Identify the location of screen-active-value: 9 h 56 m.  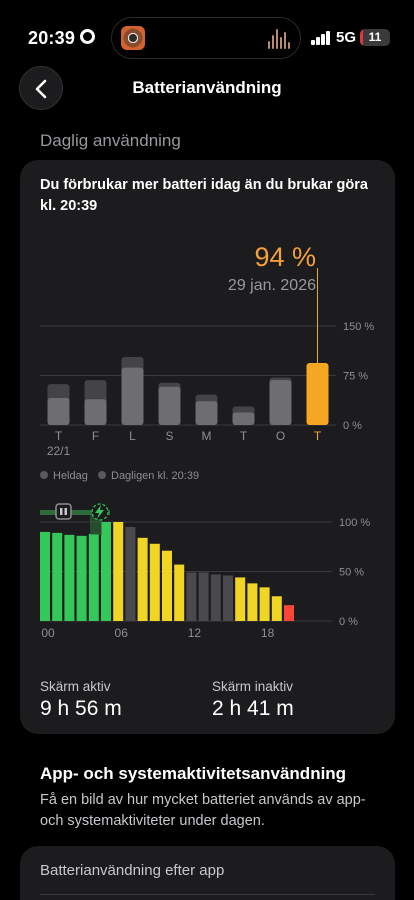
(81, 708).